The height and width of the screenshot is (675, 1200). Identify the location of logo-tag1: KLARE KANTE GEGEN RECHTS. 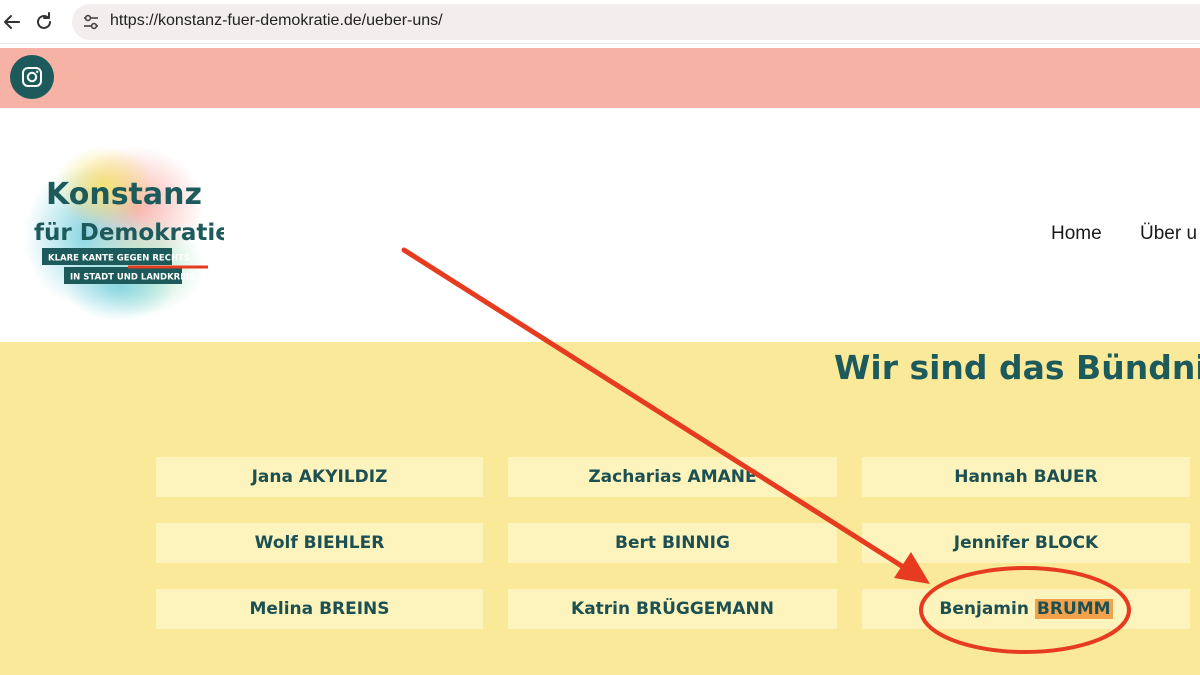
(119, 259).